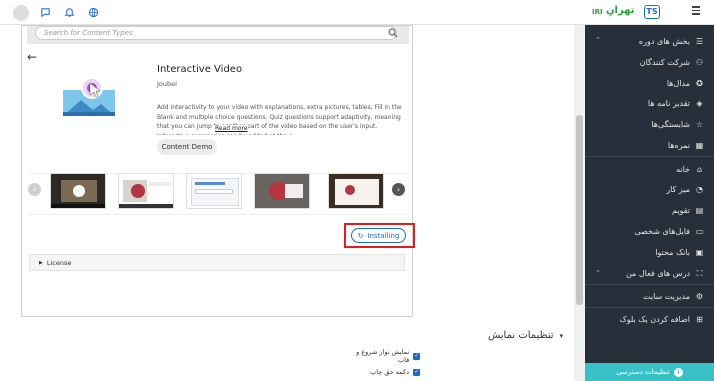  What do you see at coordinates (41, 262) in the screenshot?
I see `caret-right-icon: ▶` at bounding box center [41, 262].